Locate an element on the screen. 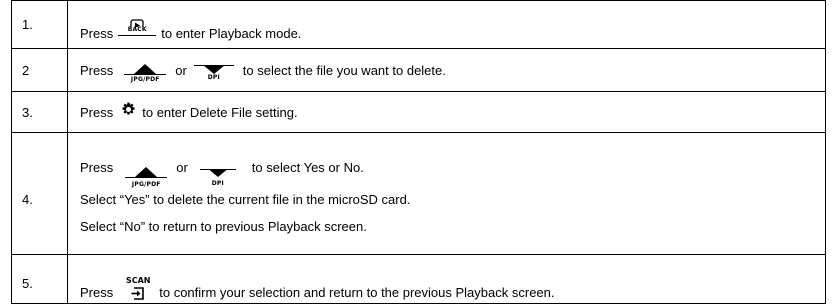 This screenshot has width=835, height=308. step-text: to select Yes or No. is located at coordinates (307, 167).